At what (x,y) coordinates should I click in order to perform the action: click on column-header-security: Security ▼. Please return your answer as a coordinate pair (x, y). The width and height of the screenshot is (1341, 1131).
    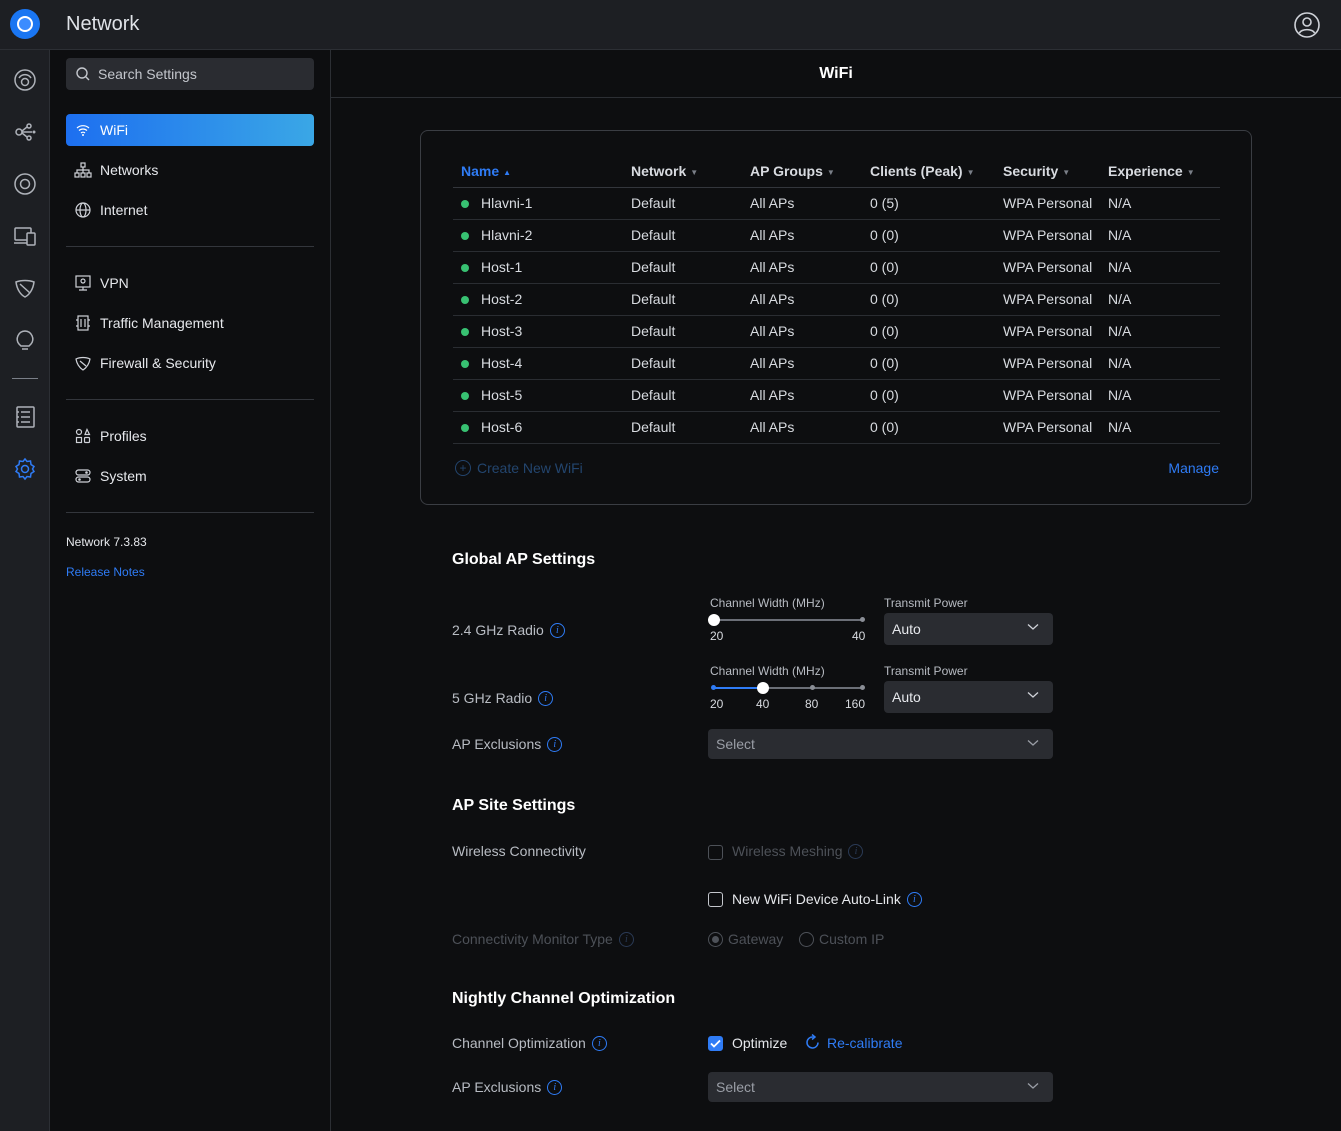
    Looking at the image, I should click on (1047, 171).